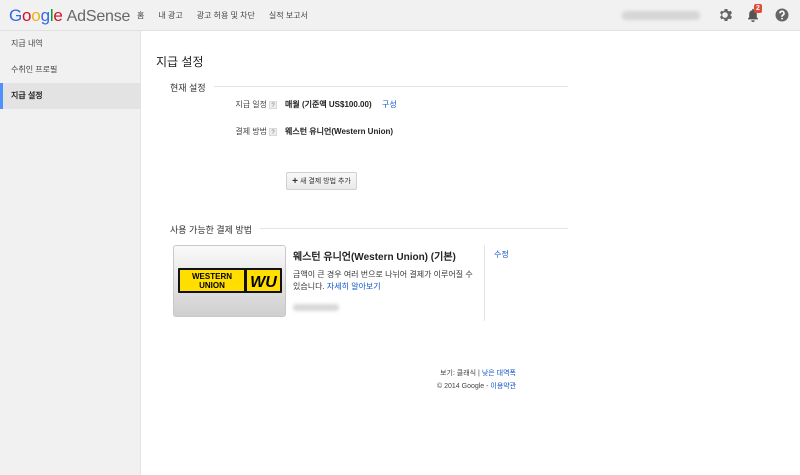  Describe the element at coordinates (192, 87) in the screenshot. I see `current-settings-heading: 현재 설정` at that location.